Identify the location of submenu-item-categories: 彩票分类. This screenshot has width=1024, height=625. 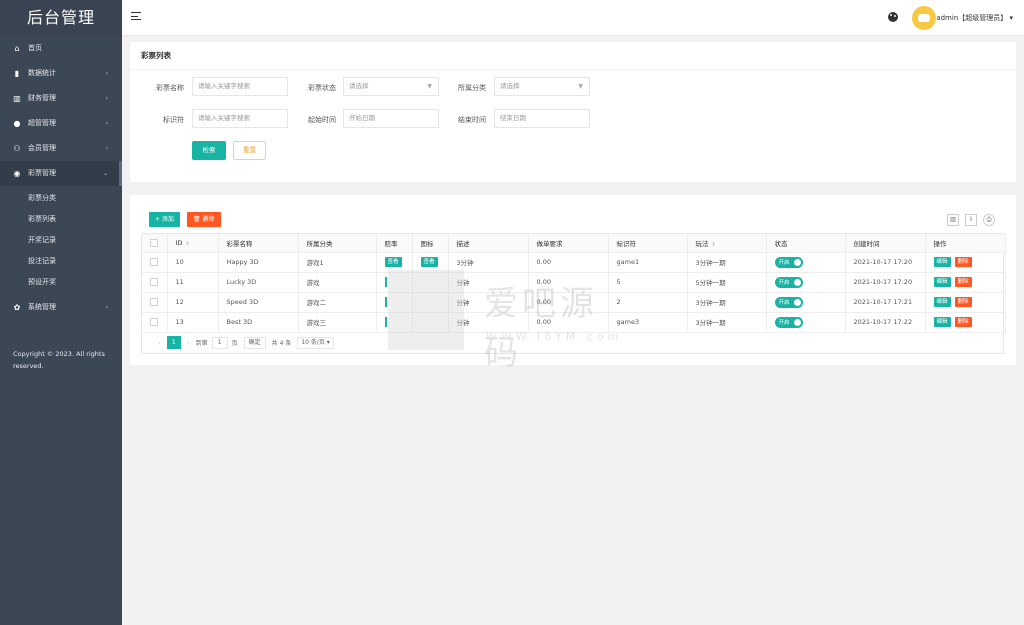
(61, 198).